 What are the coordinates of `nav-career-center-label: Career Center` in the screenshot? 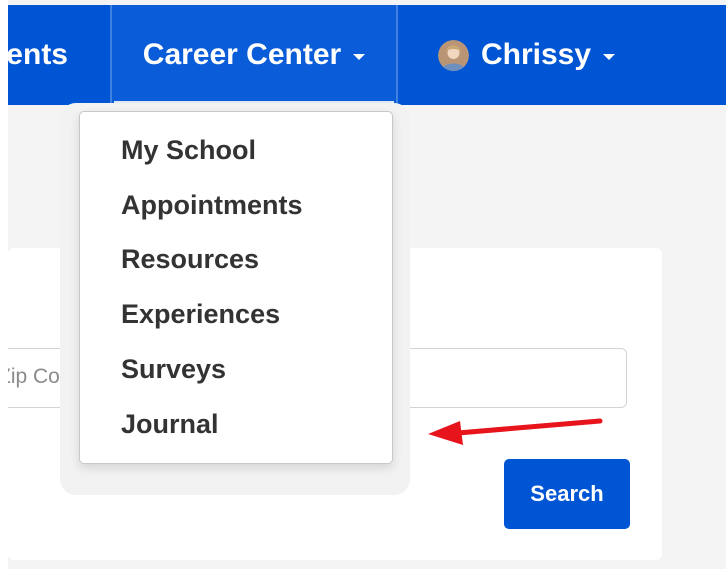 It's located at (242, 54).